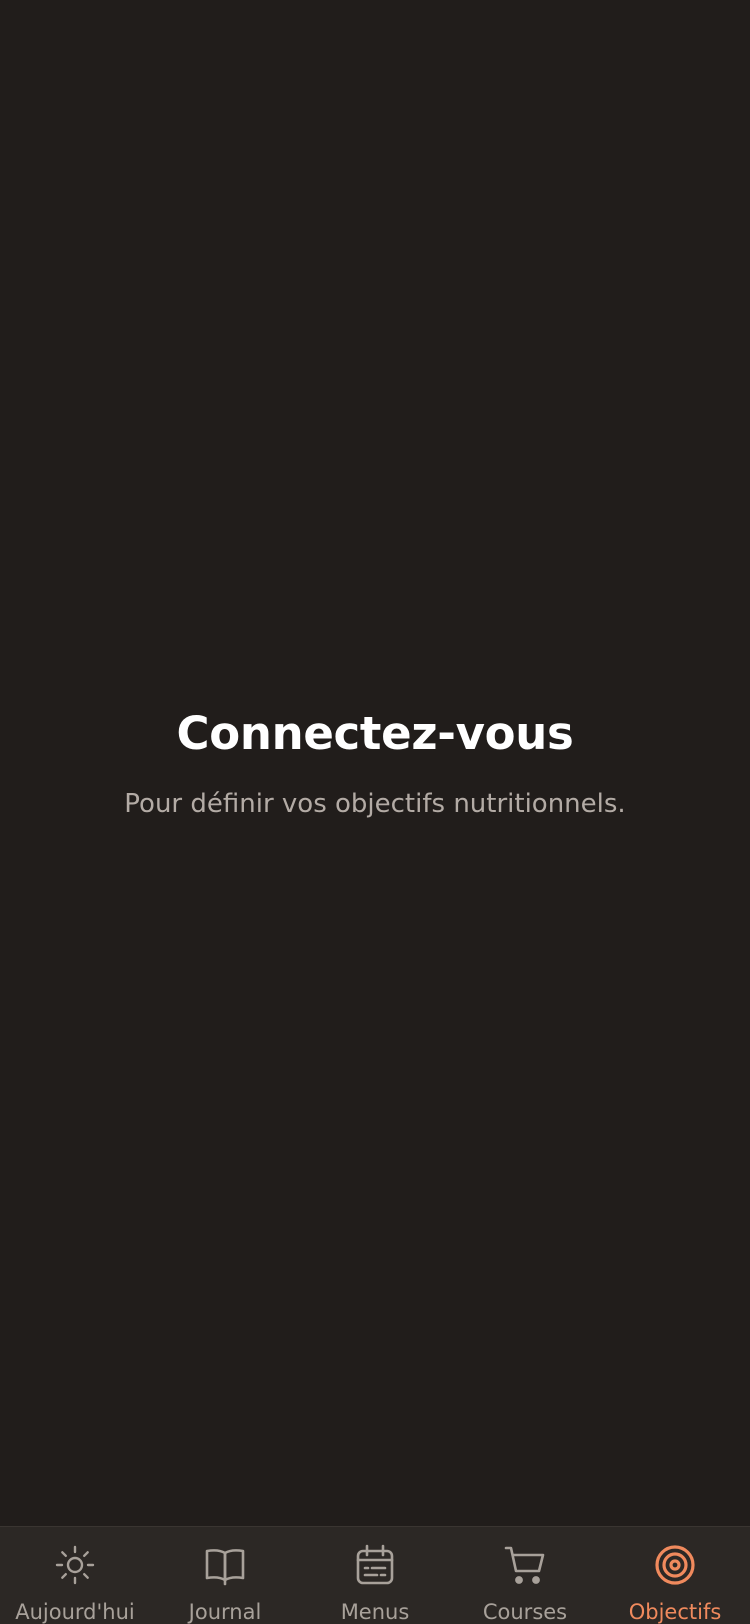  What do you see at coordinates (675, 1612) in the screenshot?
I see `tab-label: Objectifs` at bounding box center [675, 1612].